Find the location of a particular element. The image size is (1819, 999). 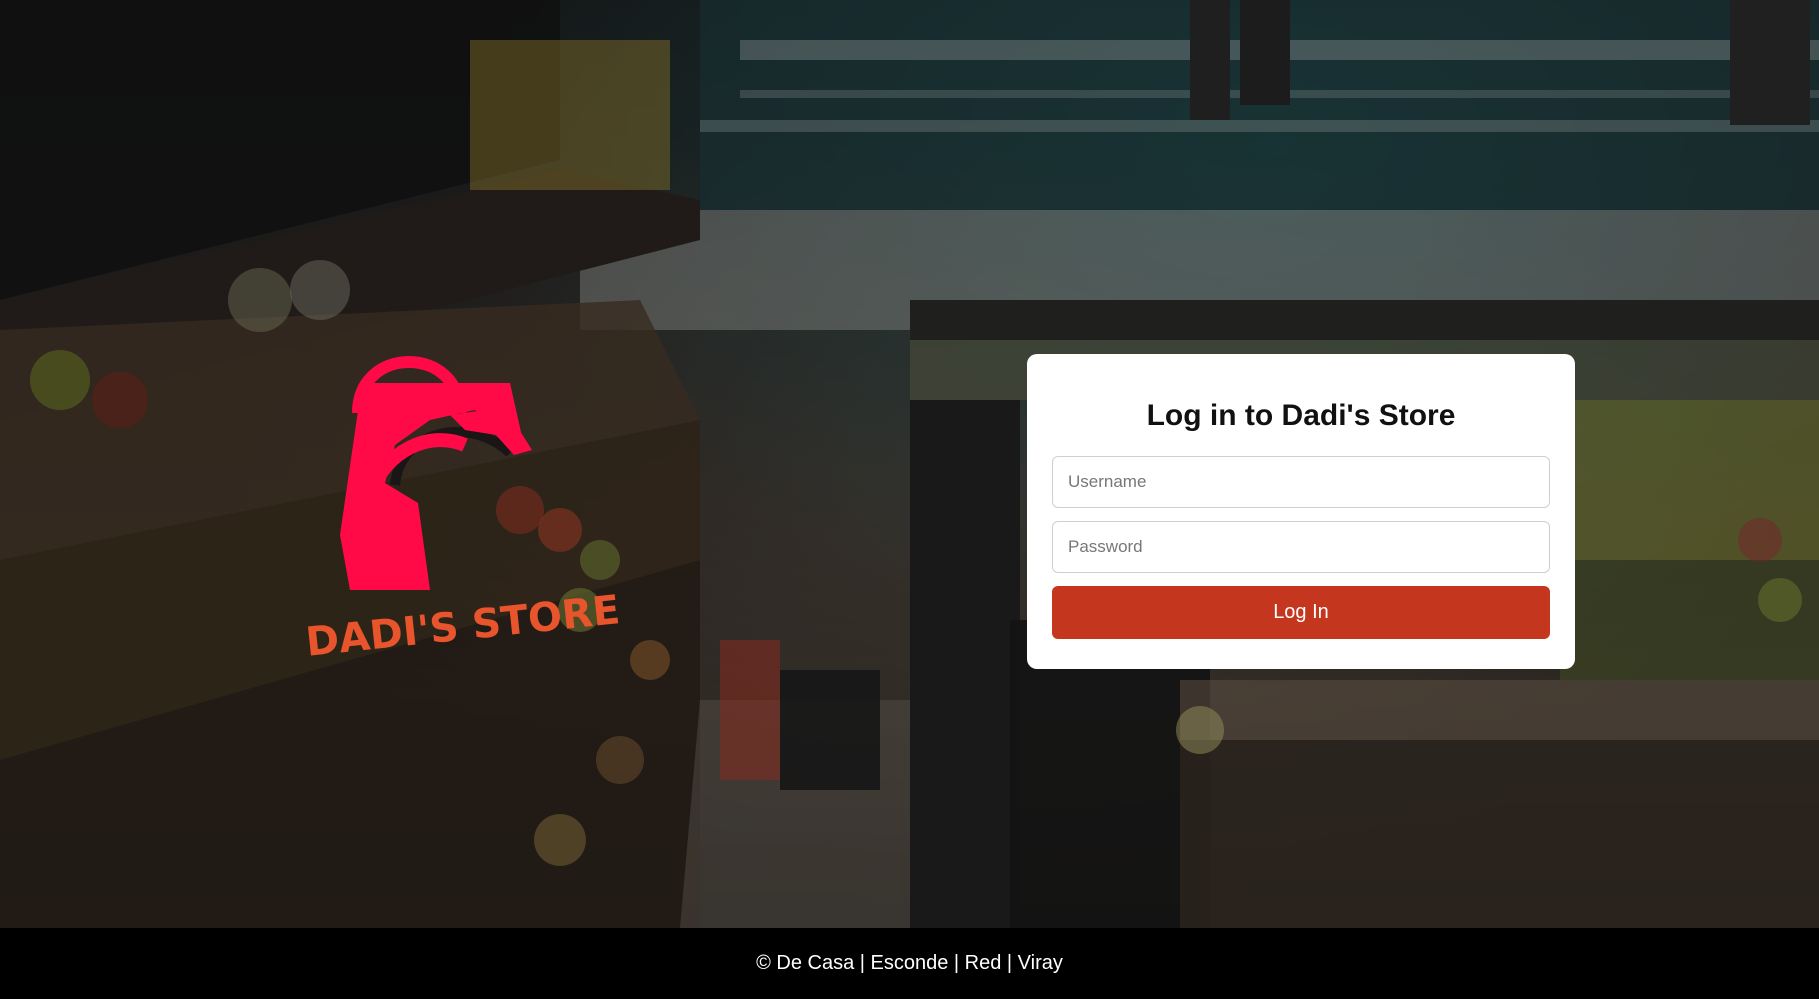

footer: © De Casa | Esconde | Red | Viray is located at coordinates (909, 963).